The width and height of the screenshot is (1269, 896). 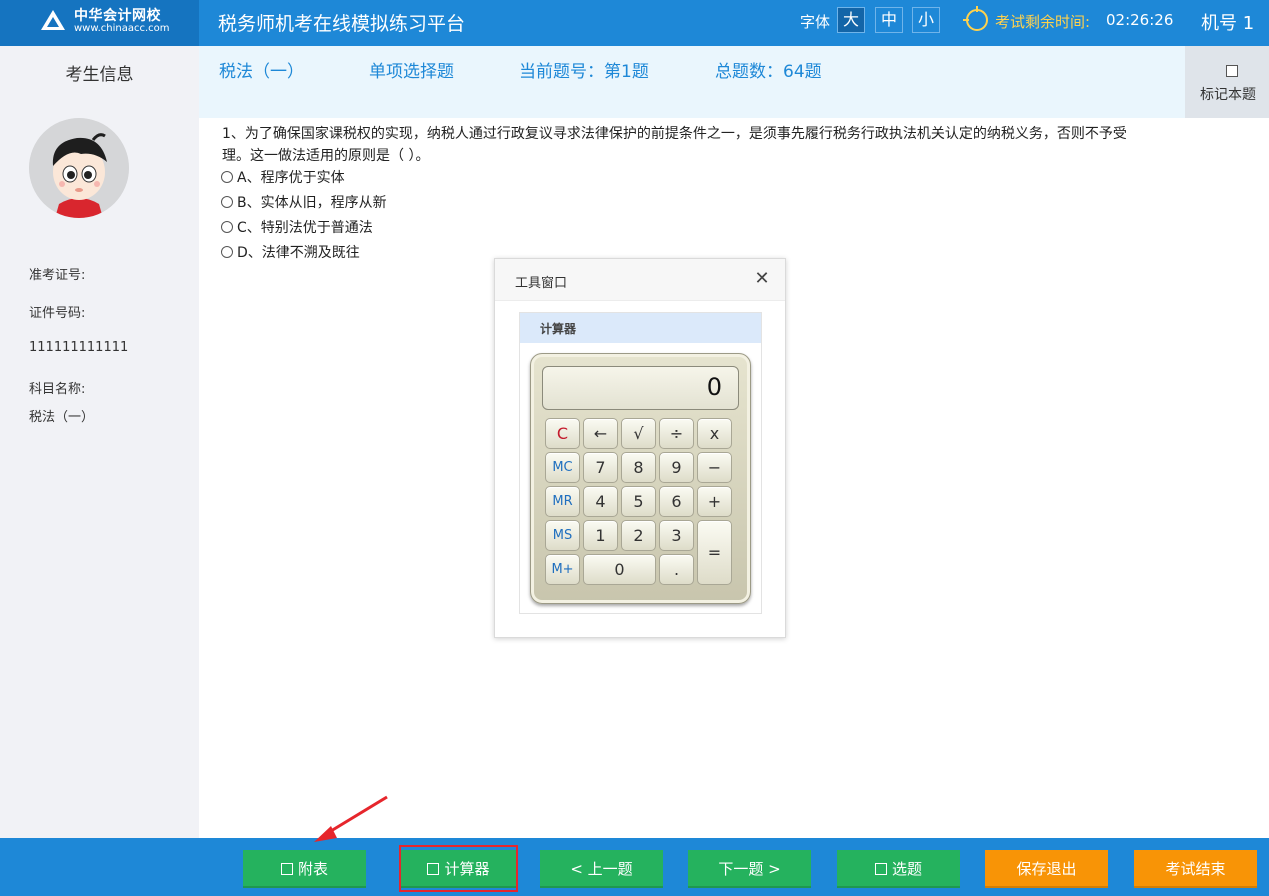 I want to click on calculator-panel: 计算器 0 C ← √ ÷ x MC 7 8 9 − MR 4 5 6 + MS, so click(x=640, y=463).